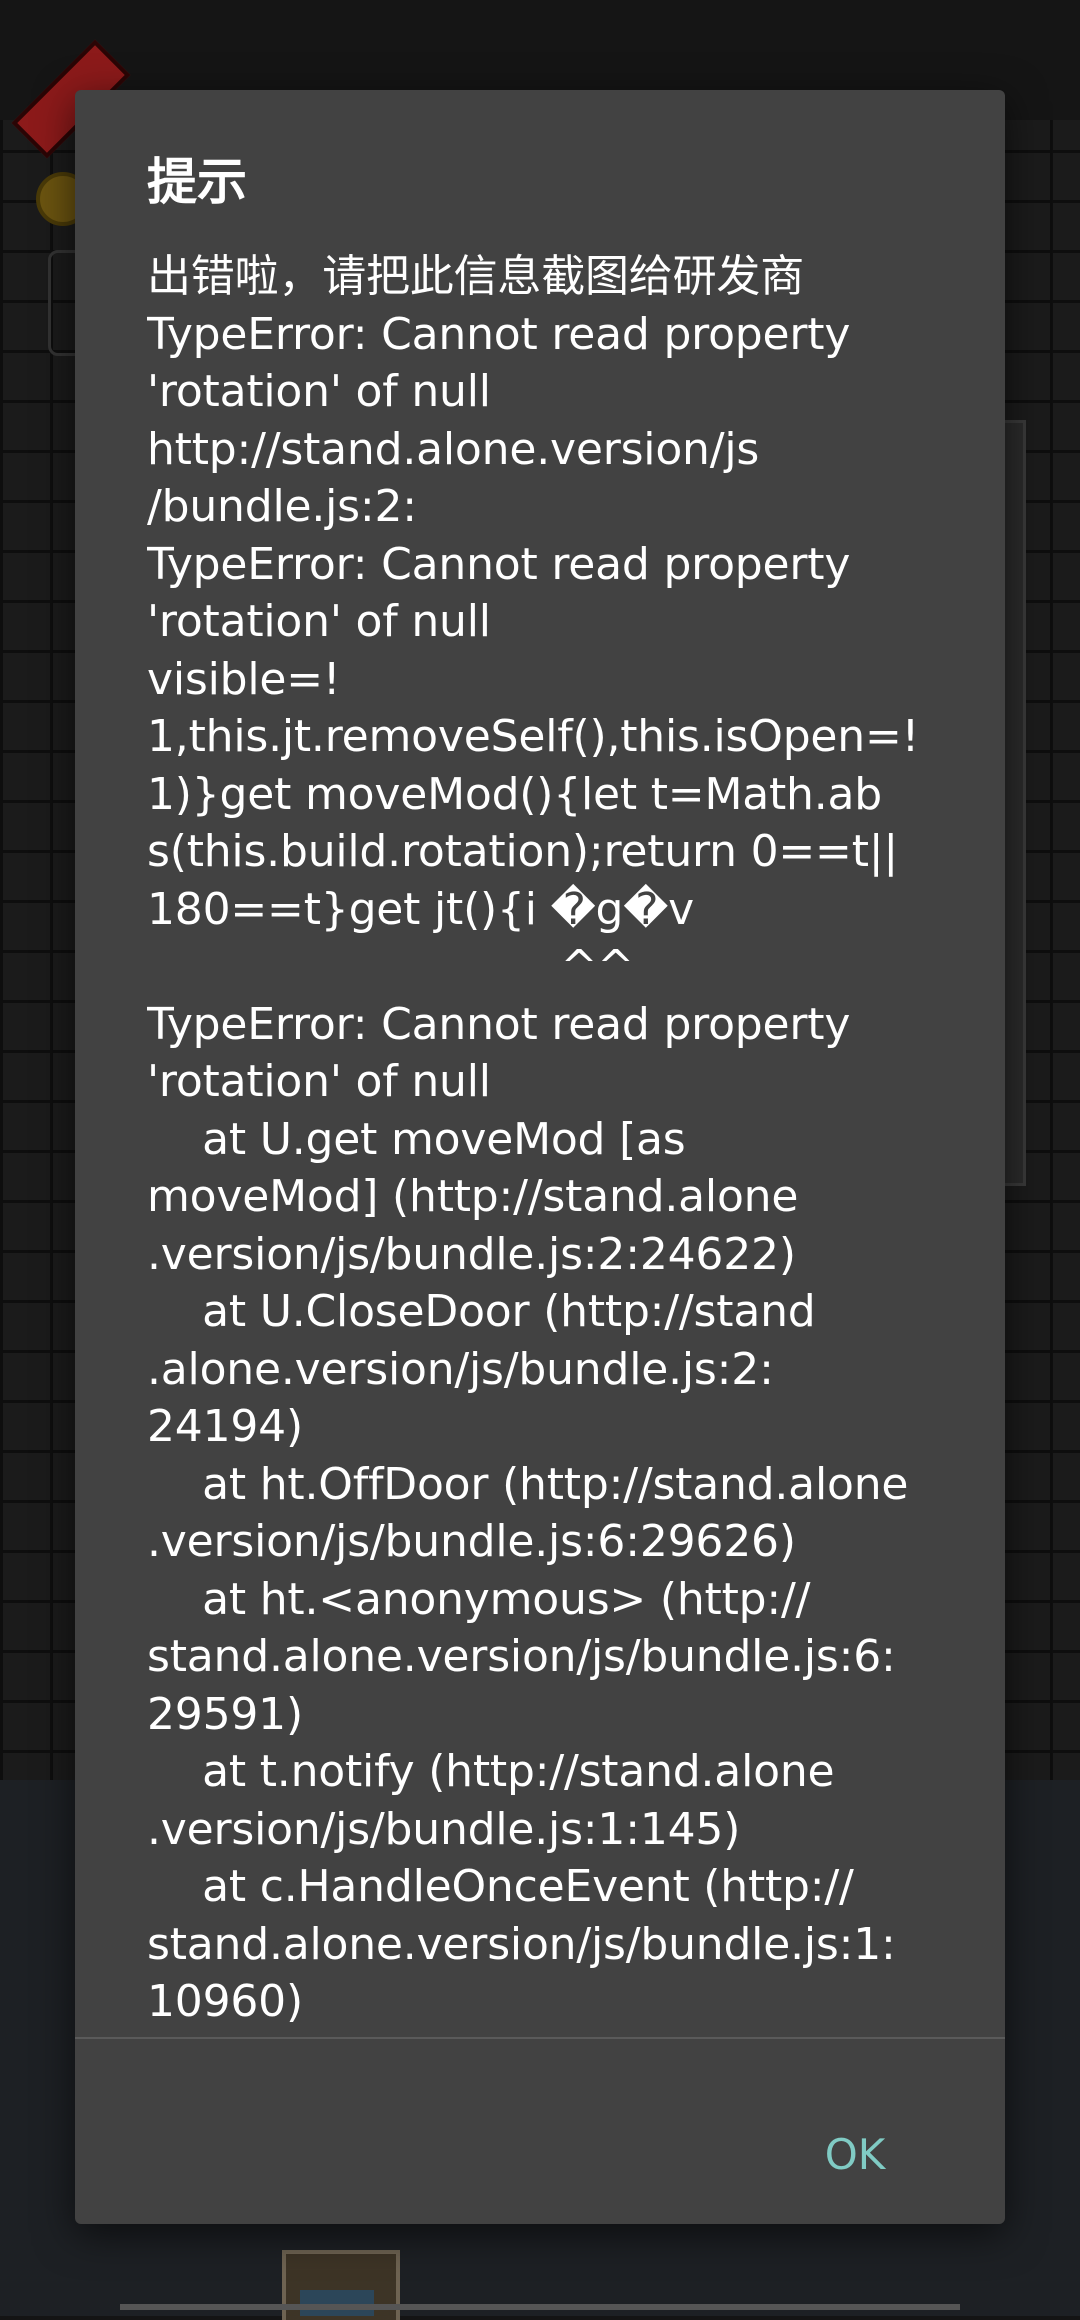 The image size is (1080, 2320). What do you see at coordinates (416, 1139) in the screenshot?
I see `message-line: at U.get moveMod [as` at bounding box center [416, 1139].